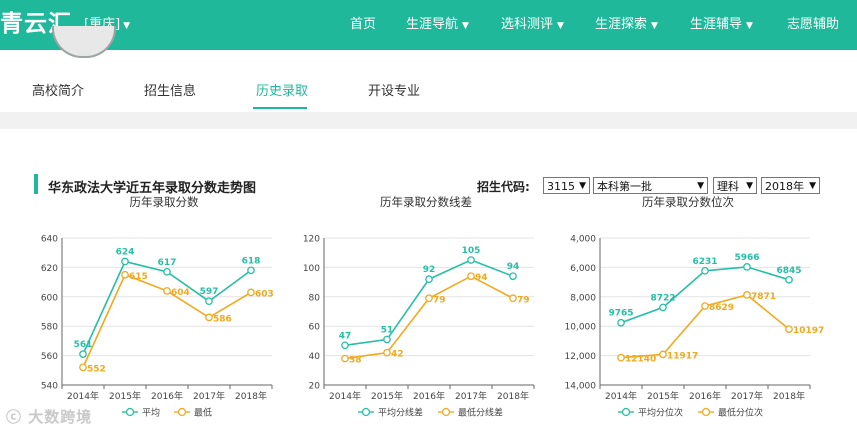  Describe the element at coordinates (428, 120) in the screenshot. I see `section-divider` at that location.